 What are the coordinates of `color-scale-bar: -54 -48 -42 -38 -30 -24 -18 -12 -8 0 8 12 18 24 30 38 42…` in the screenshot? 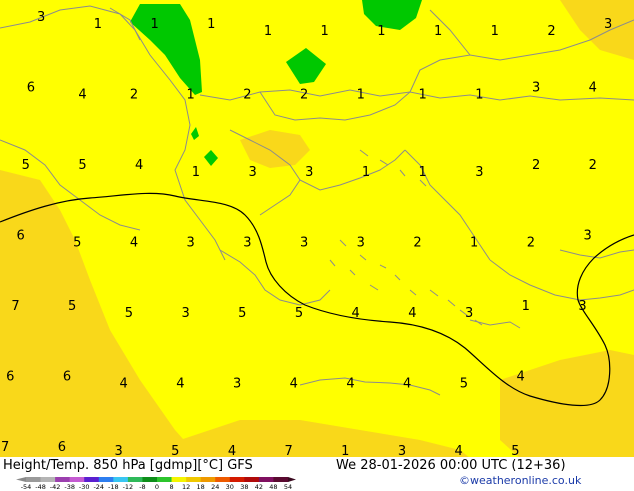 It's located at (156, 484).